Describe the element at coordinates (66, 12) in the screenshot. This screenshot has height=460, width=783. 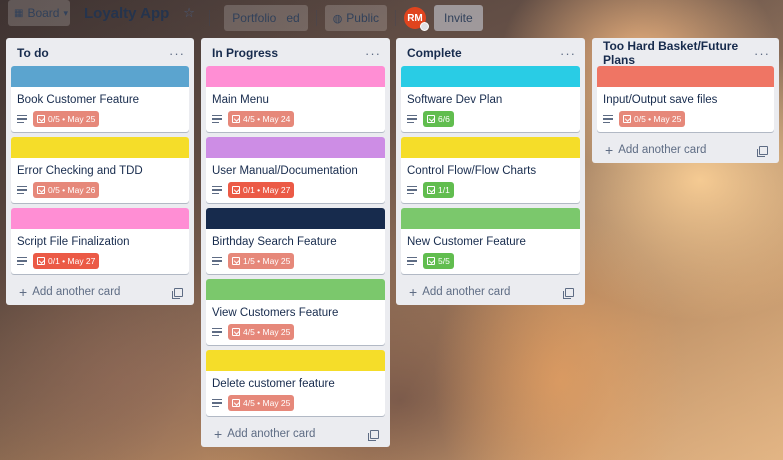
I see `chevron-down-icon: ▾` at that location.